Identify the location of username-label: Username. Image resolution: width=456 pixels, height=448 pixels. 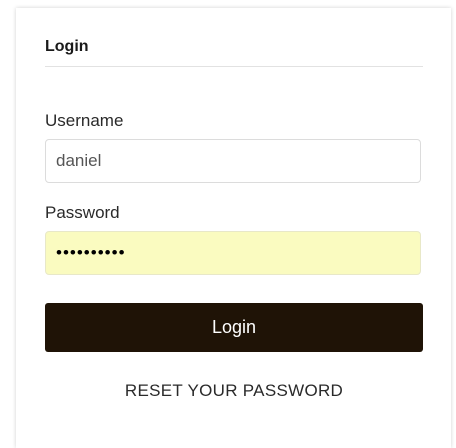
(84, 120).